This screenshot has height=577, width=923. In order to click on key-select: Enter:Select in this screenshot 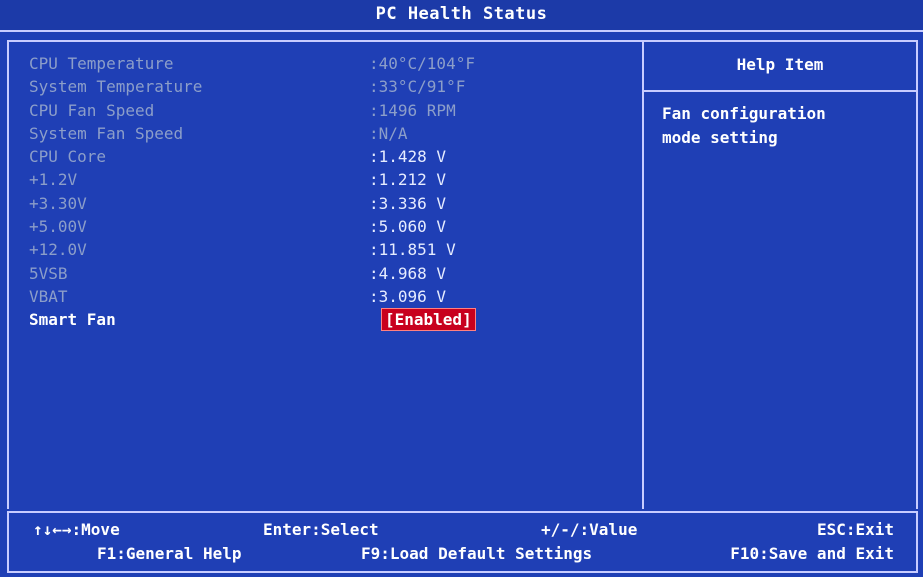, I will do `click(321, 529)`.